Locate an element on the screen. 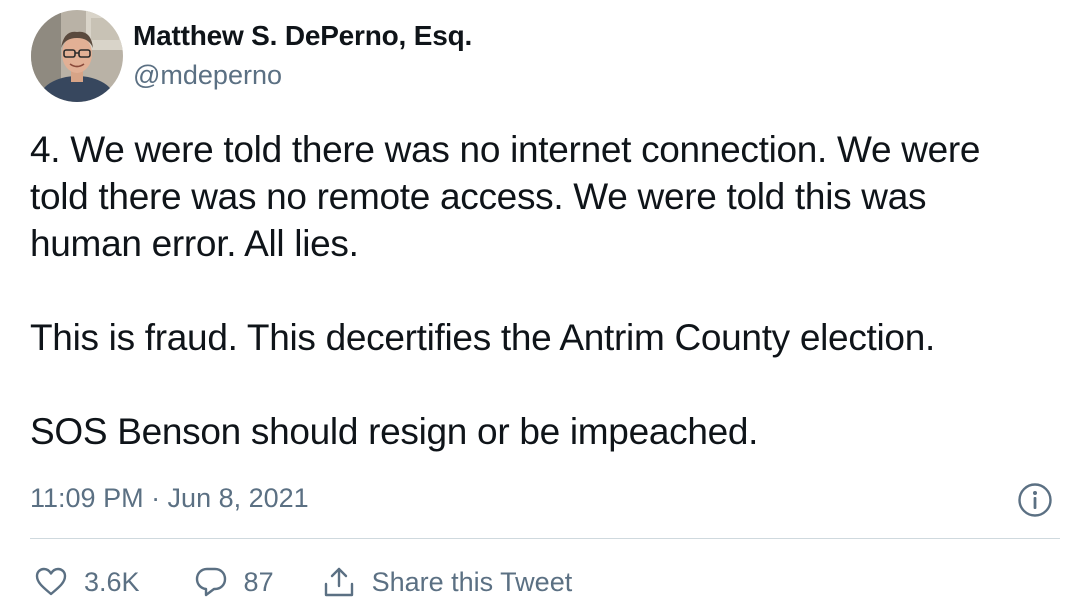 This screenshot has height=616, width=1092. divider is located at coordinates (545, 538).